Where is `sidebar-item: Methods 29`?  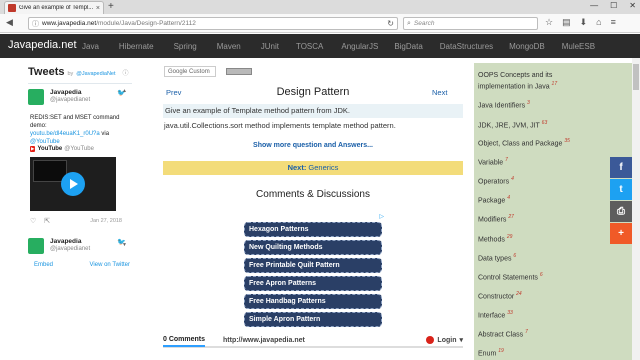
sidebar-item: Methods 29 is located at coordinates (528, 238).